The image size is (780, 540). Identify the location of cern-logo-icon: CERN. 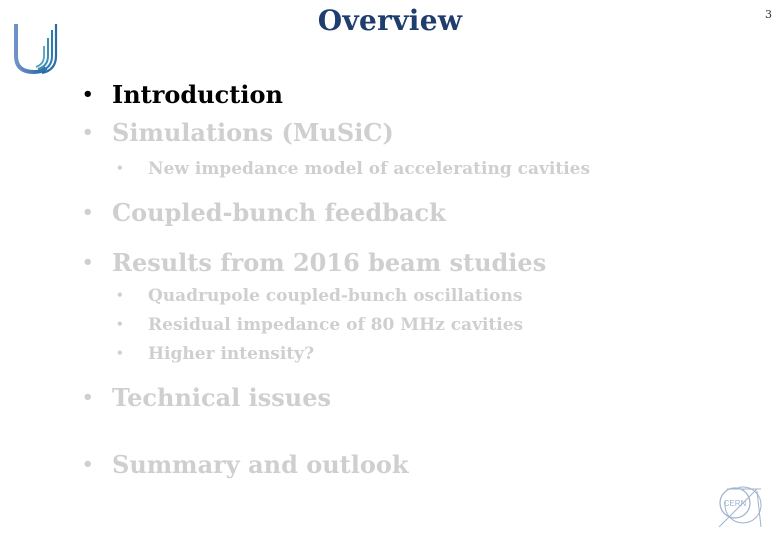
(740, 507).